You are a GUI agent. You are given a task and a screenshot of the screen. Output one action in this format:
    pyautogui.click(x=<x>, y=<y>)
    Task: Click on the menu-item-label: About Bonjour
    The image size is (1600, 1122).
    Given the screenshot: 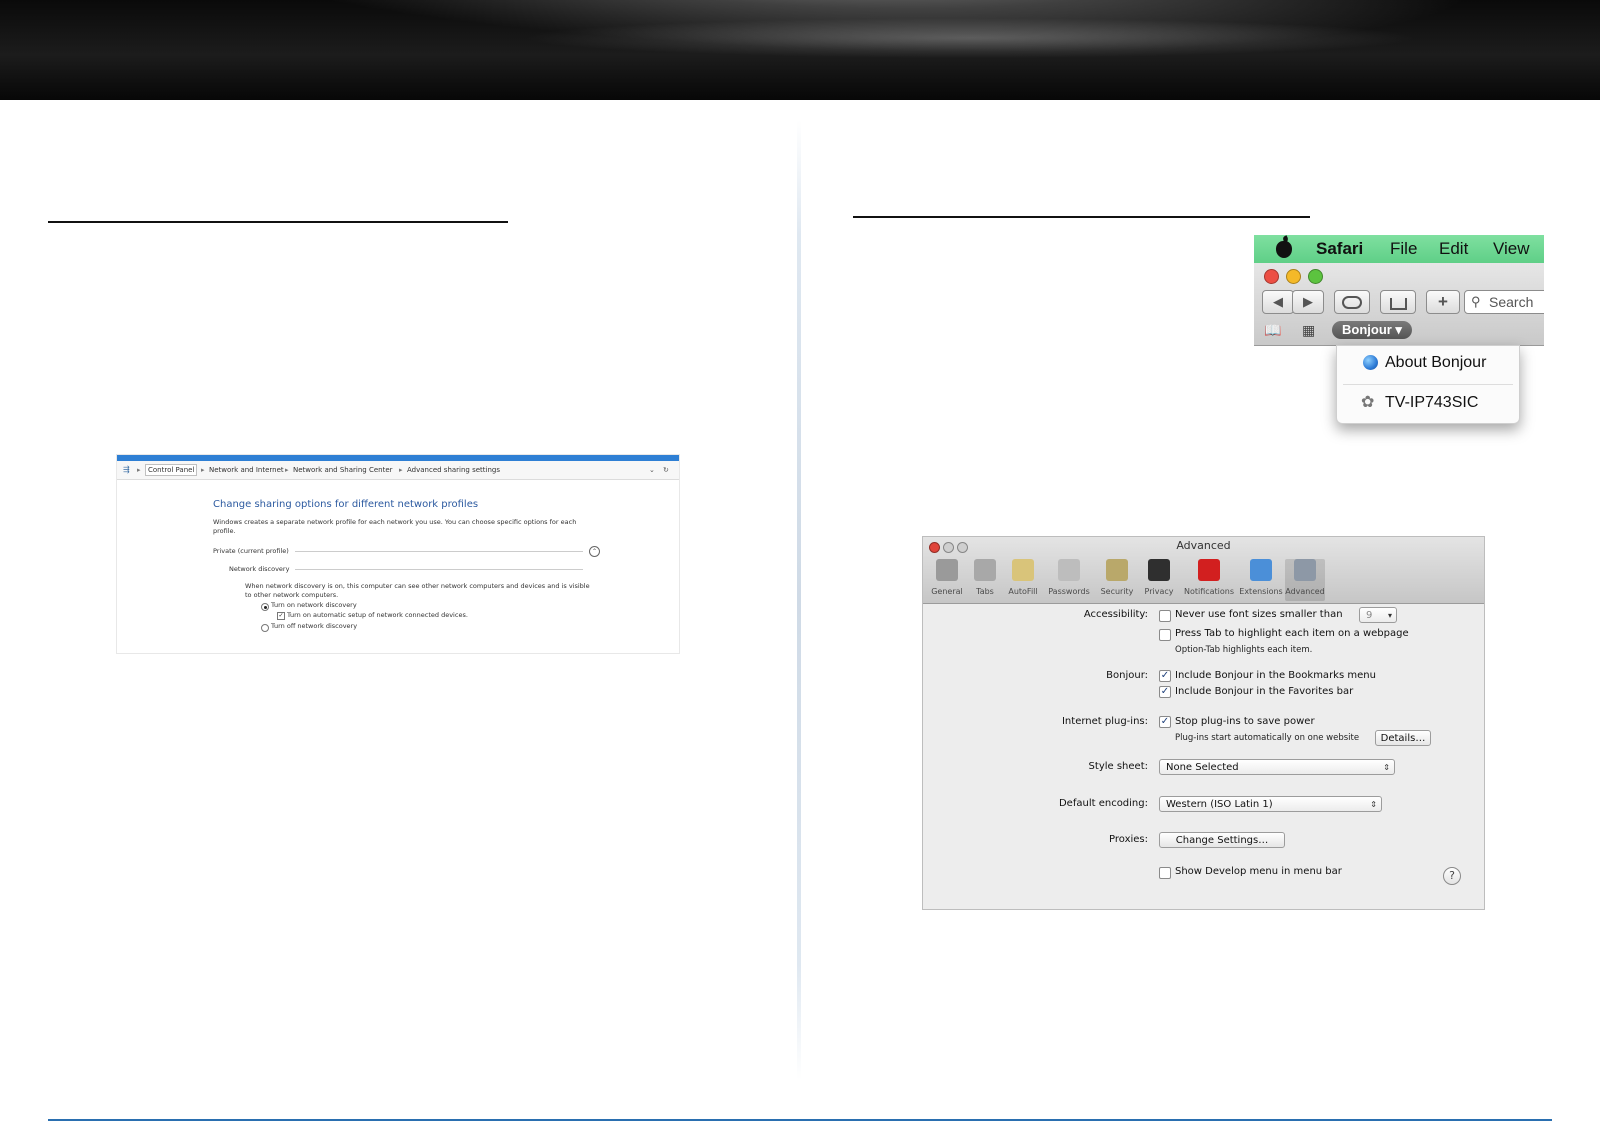 What is the action you would take?
    pyautogui.click(x=1436, y=362)
    